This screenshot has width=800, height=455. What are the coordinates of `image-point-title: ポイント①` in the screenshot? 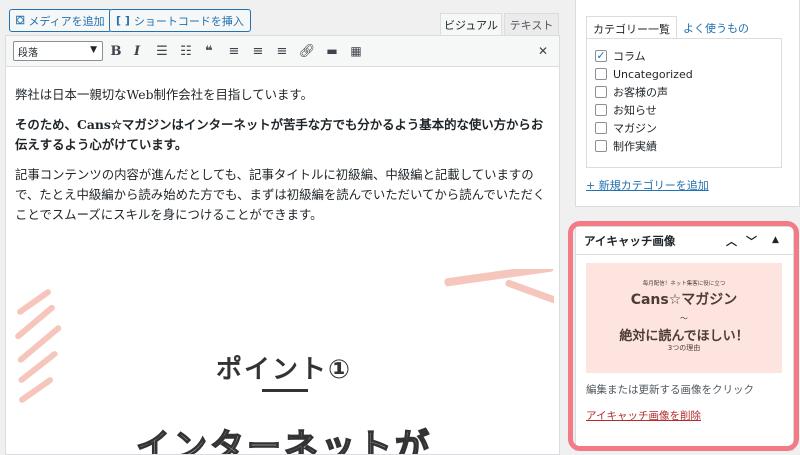 It's located at (283, 370).